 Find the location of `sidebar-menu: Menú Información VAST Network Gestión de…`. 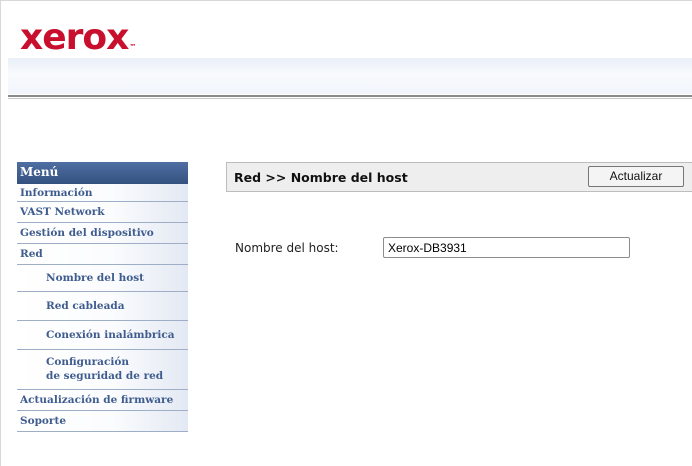

sidebar-menu: Menú Información VAST Network Gestión de… is located at coordinates (102, 297).